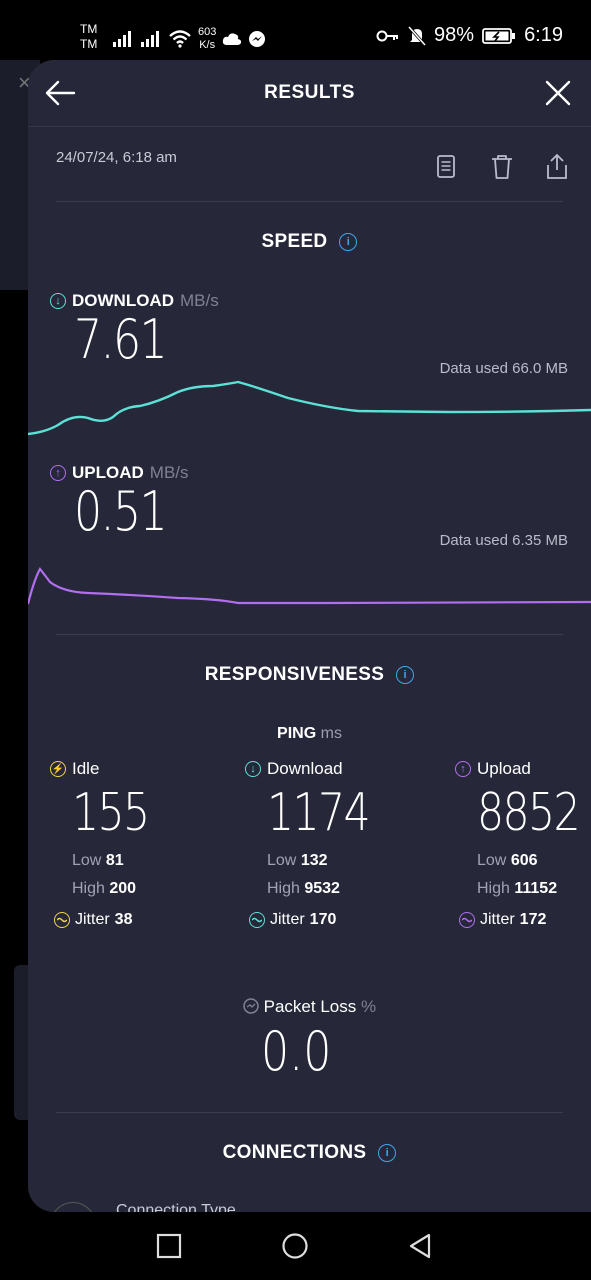 This screenshot has height=1280, width=591. What do you see at coordinates (135, 844) in the screenshot?
I see `ping-idle: ⚡ Idle 155 Low 81 High 200 Jitter 38` at bounding box center [135, 844].